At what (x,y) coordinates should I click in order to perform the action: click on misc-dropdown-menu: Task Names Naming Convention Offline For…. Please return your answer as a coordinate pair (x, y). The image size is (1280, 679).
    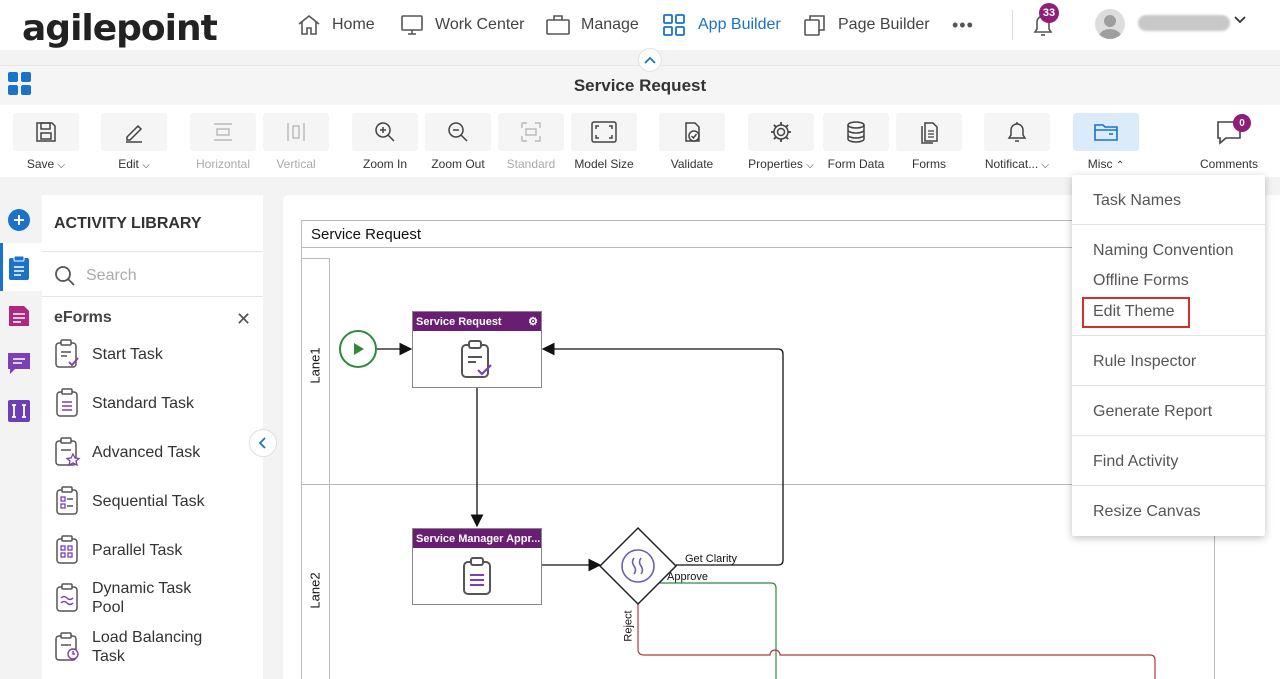
    Looking at the image, I should click on (1168, 355).